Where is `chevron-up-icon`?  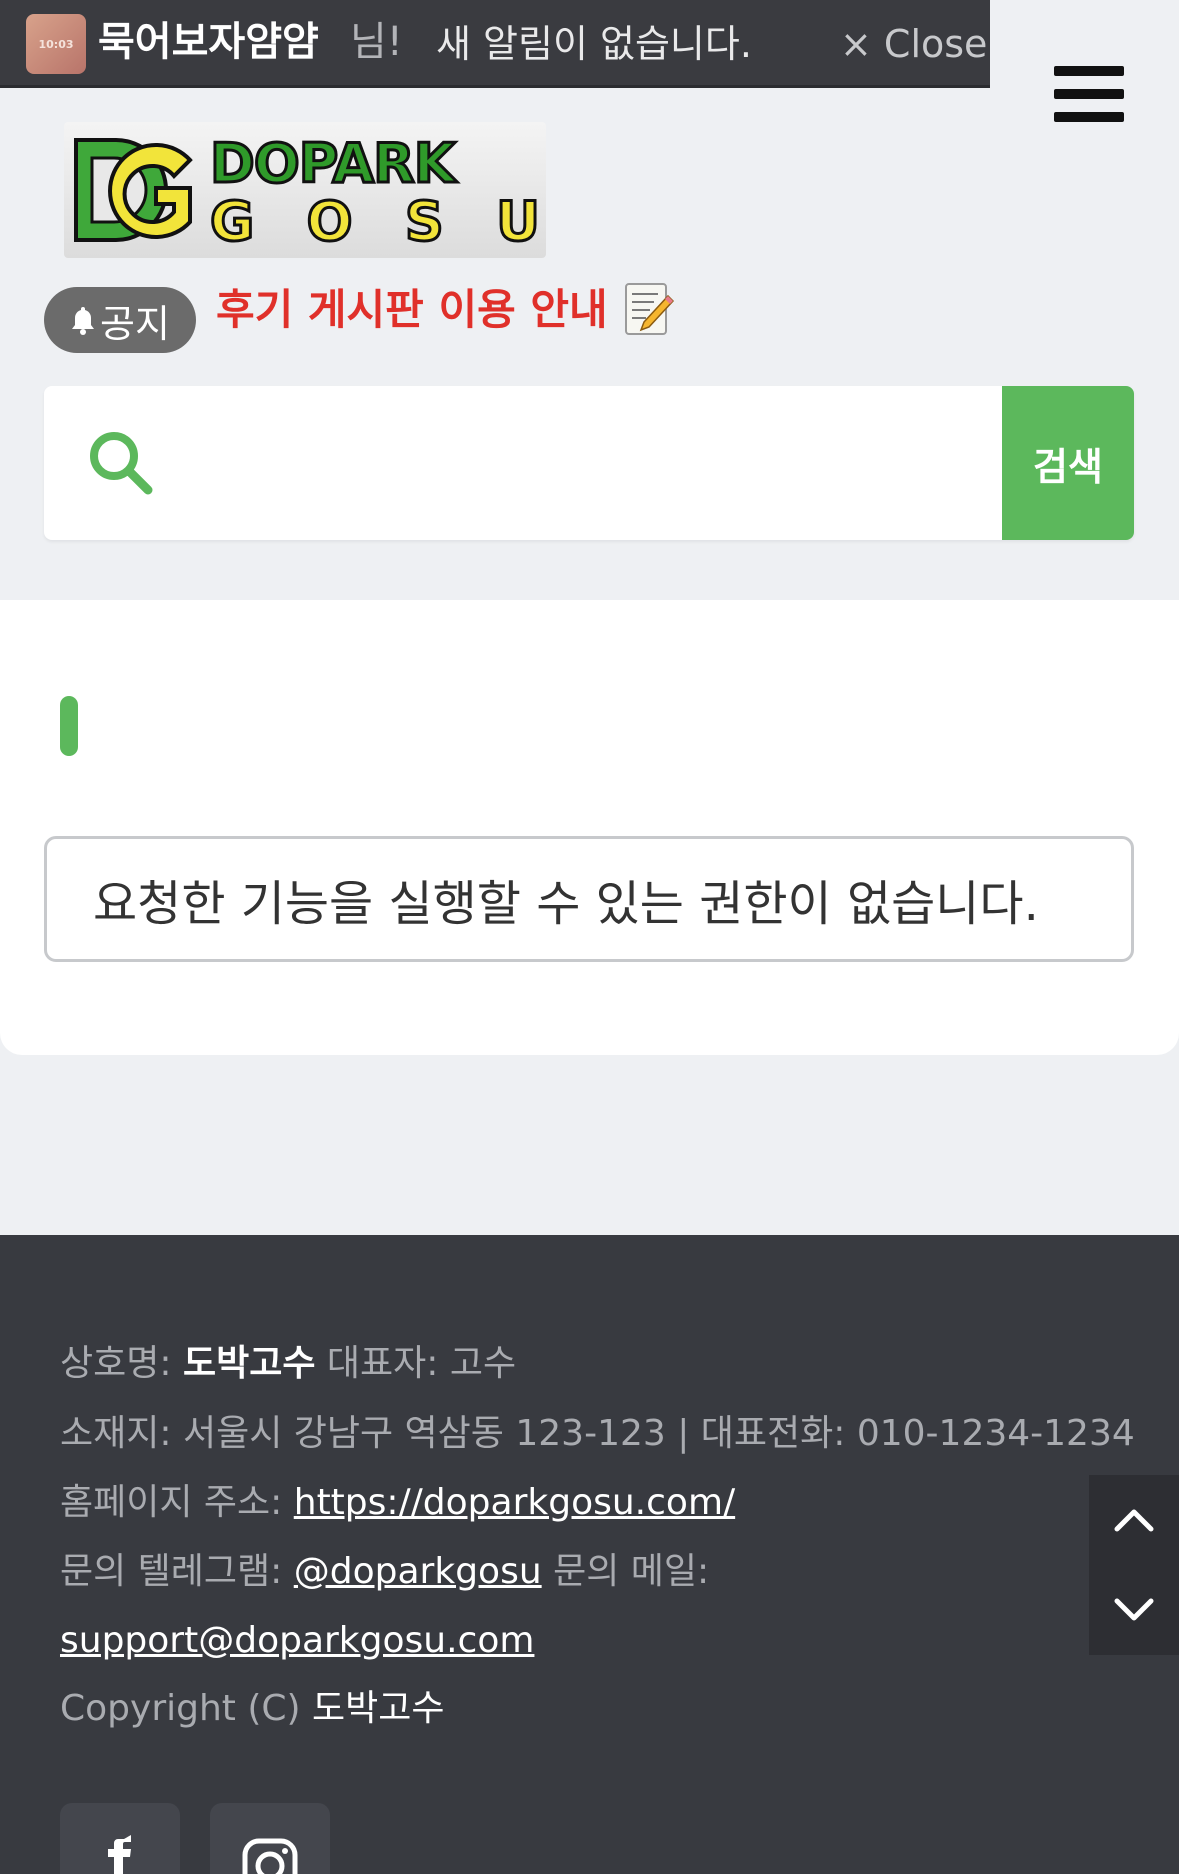
chevron-up-icon is located at coordinates (1134, 1520).